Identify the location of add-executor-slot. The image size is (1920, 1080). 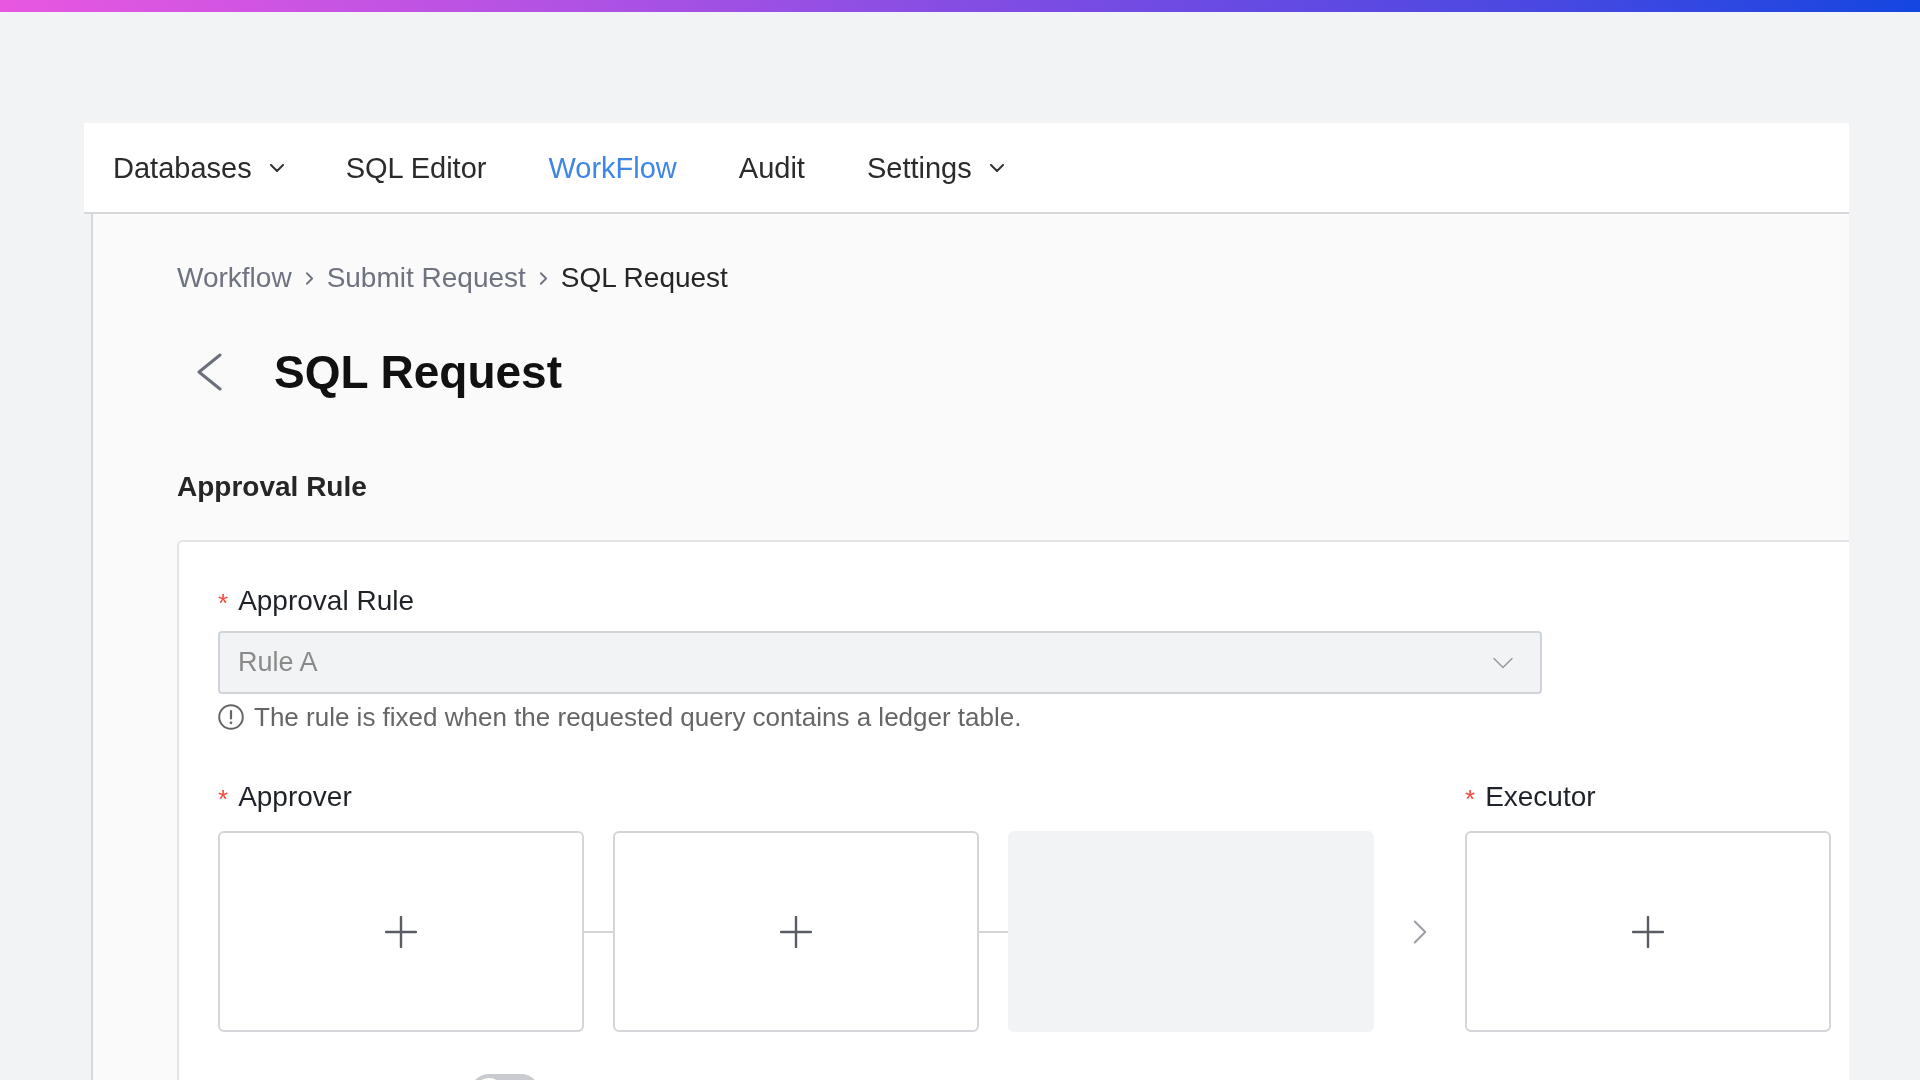
(1648, 931).